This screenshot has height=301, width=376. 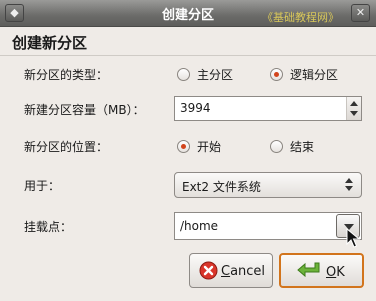 I want to click on ok-arrow-icon, so click(x=308, y=270).